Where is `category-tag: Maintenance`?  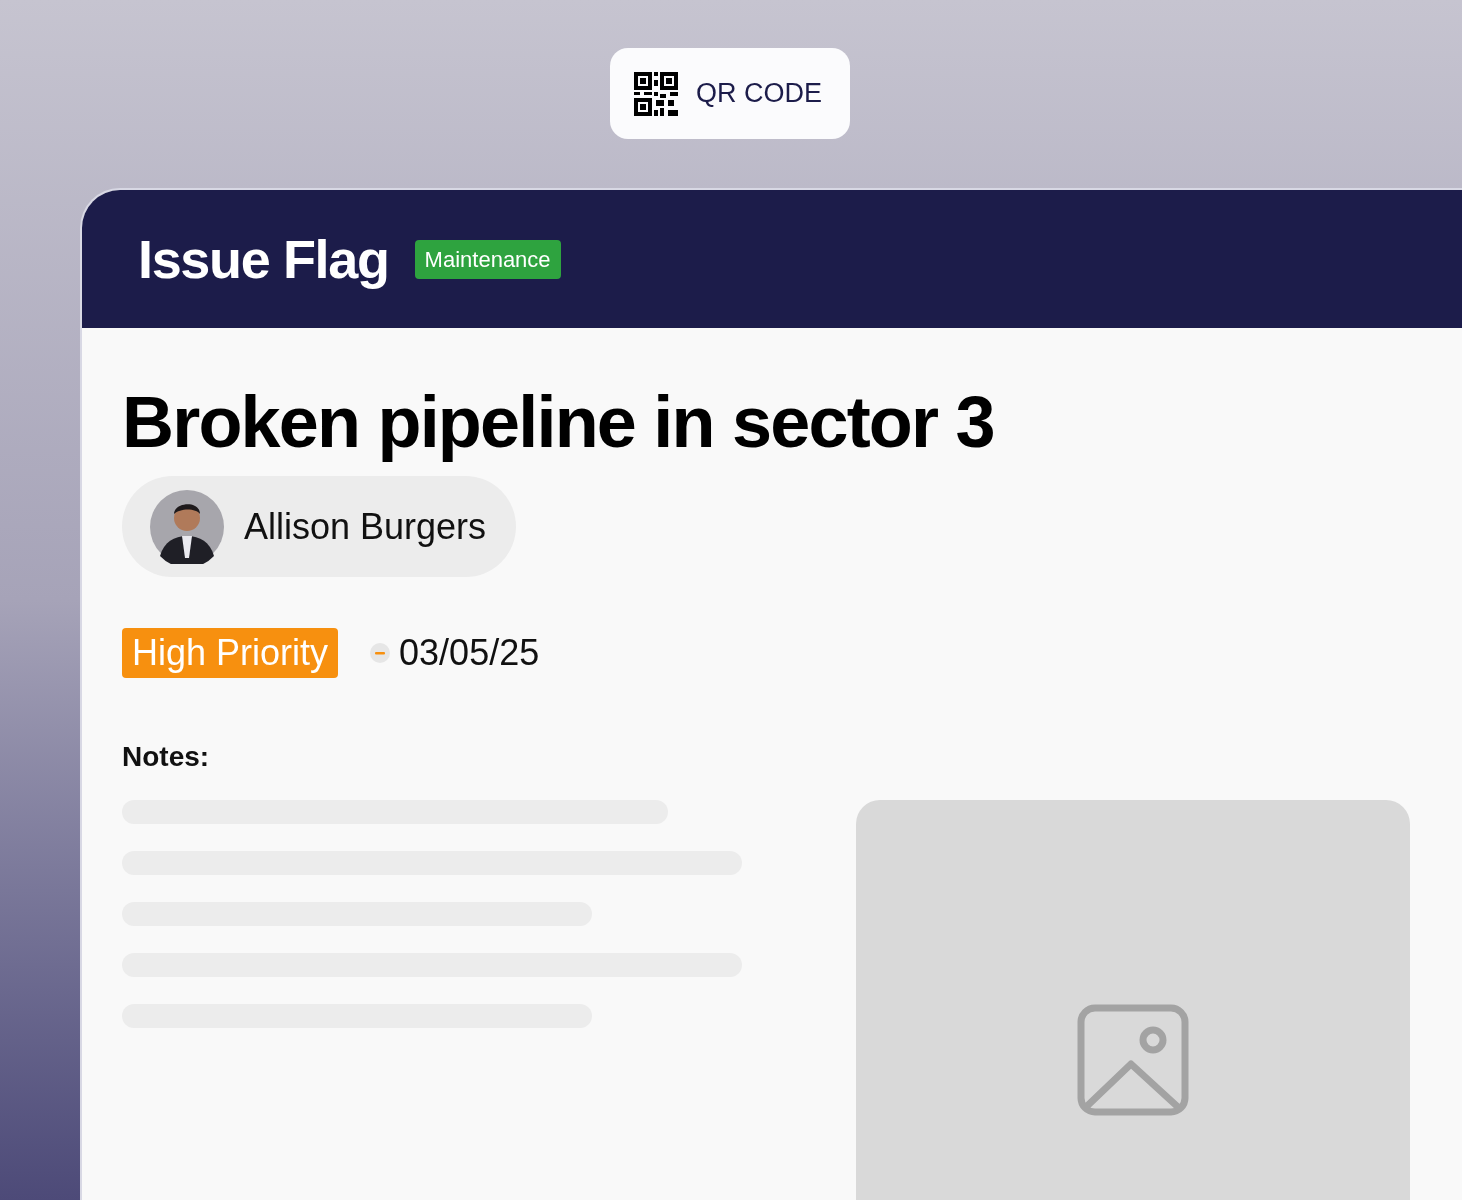 category-tag: Maintenance is located at coordinates (487, 259).